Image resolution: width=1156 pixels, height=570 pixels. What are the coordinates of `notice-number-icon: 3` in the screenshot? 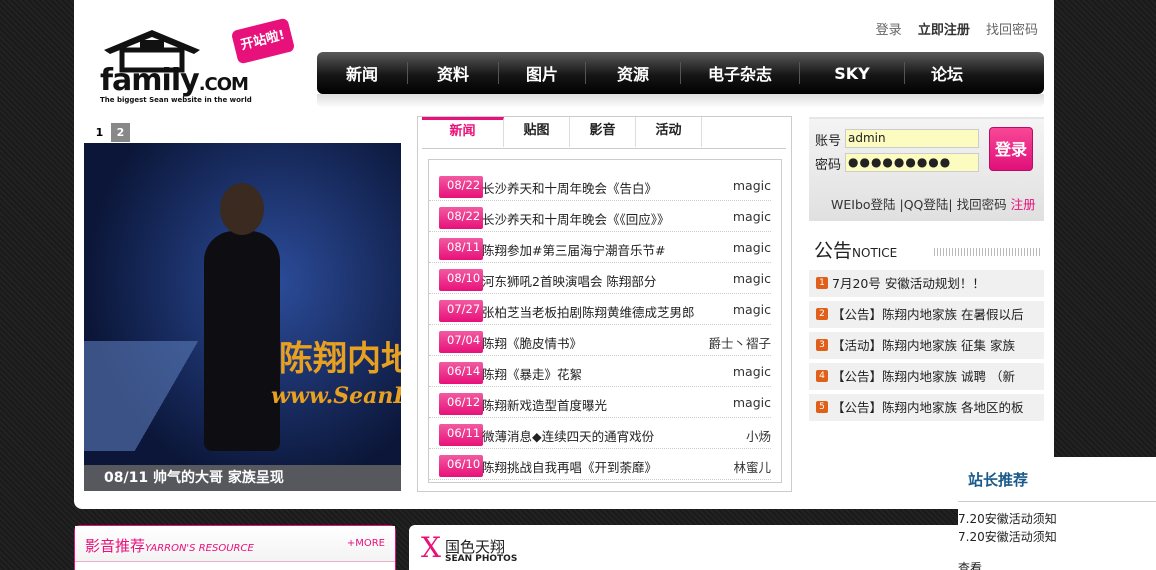 It's located at (822, 345).